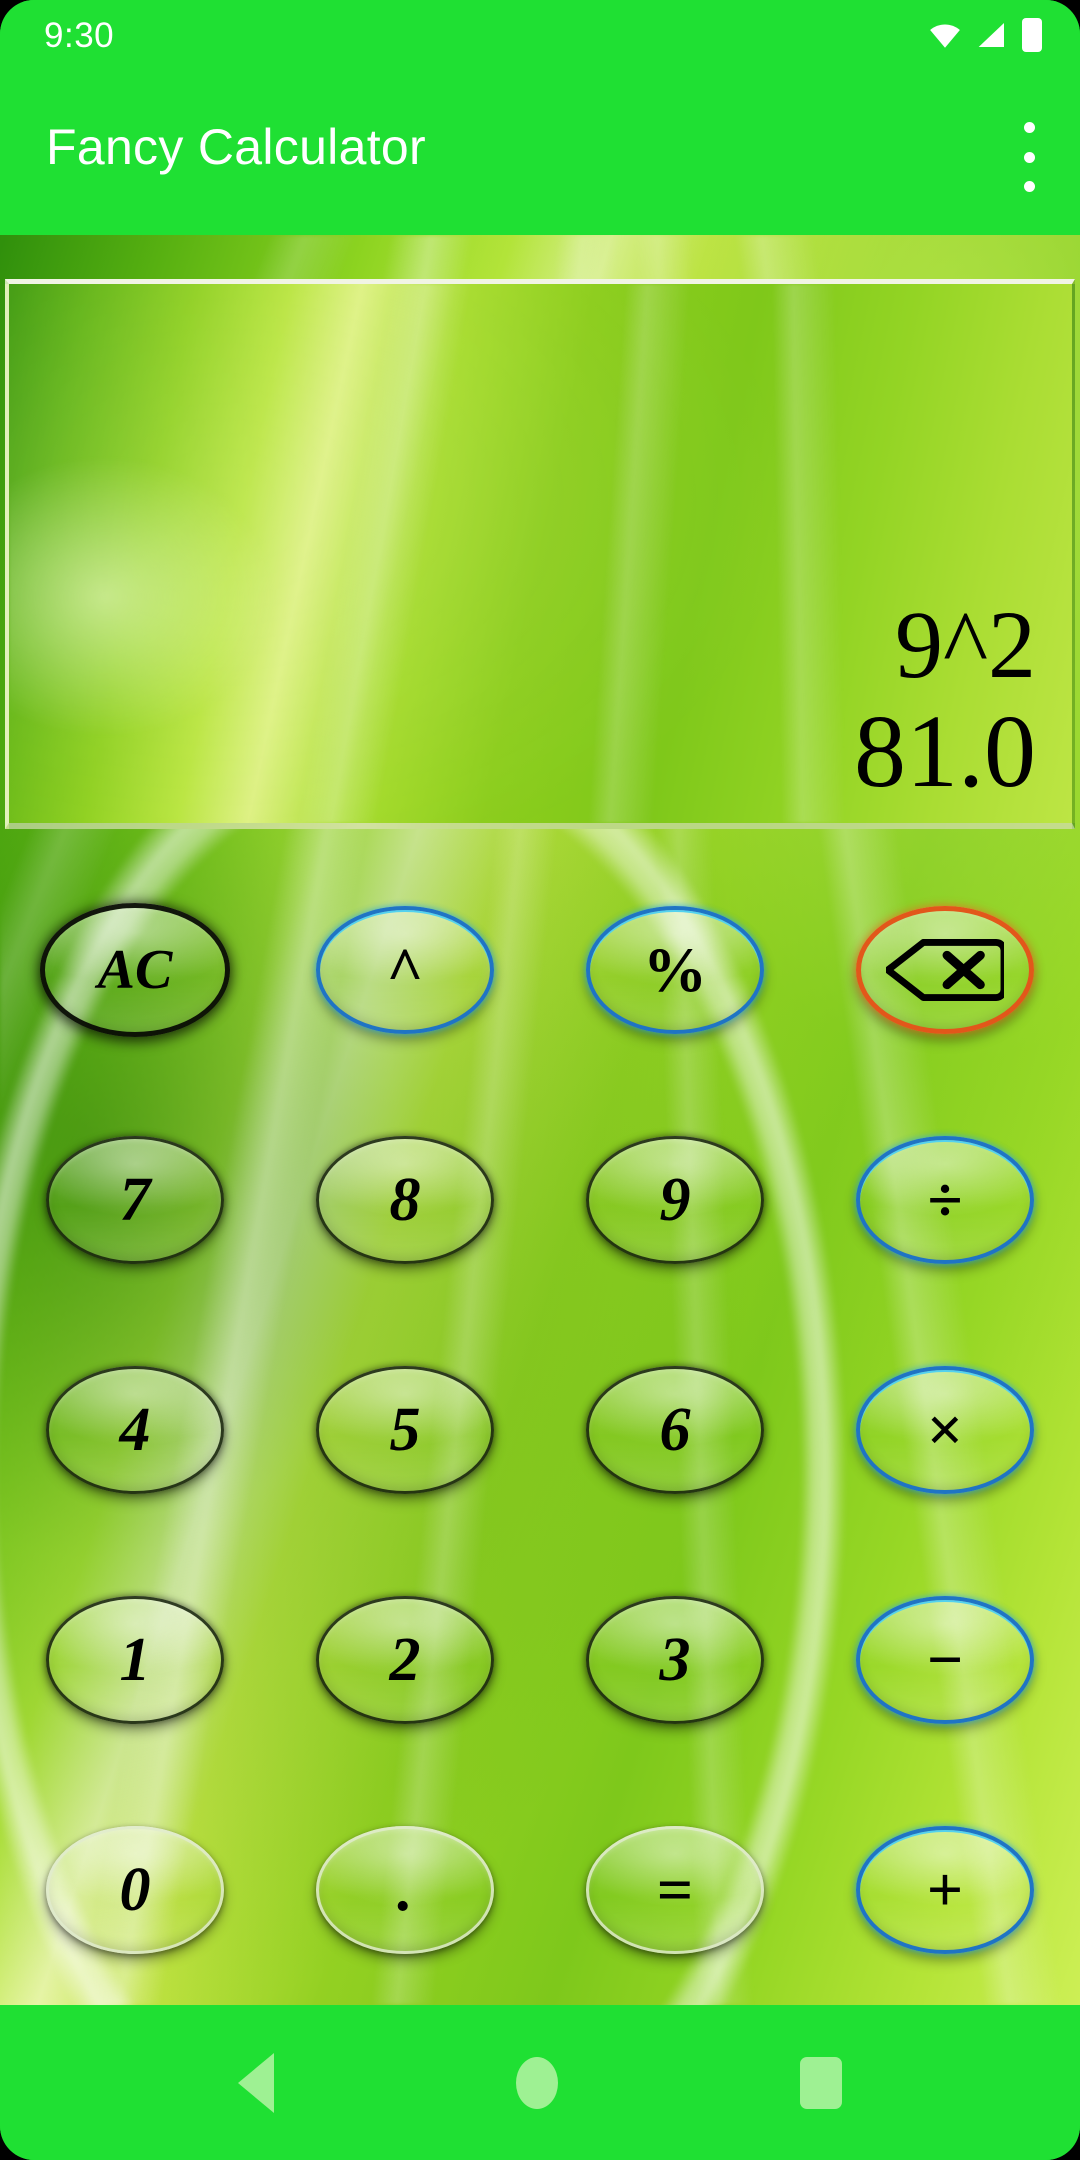 The image size is (1080, 2160). I want to click on display-text-group: 9^2 81.0, so click(945, 700).